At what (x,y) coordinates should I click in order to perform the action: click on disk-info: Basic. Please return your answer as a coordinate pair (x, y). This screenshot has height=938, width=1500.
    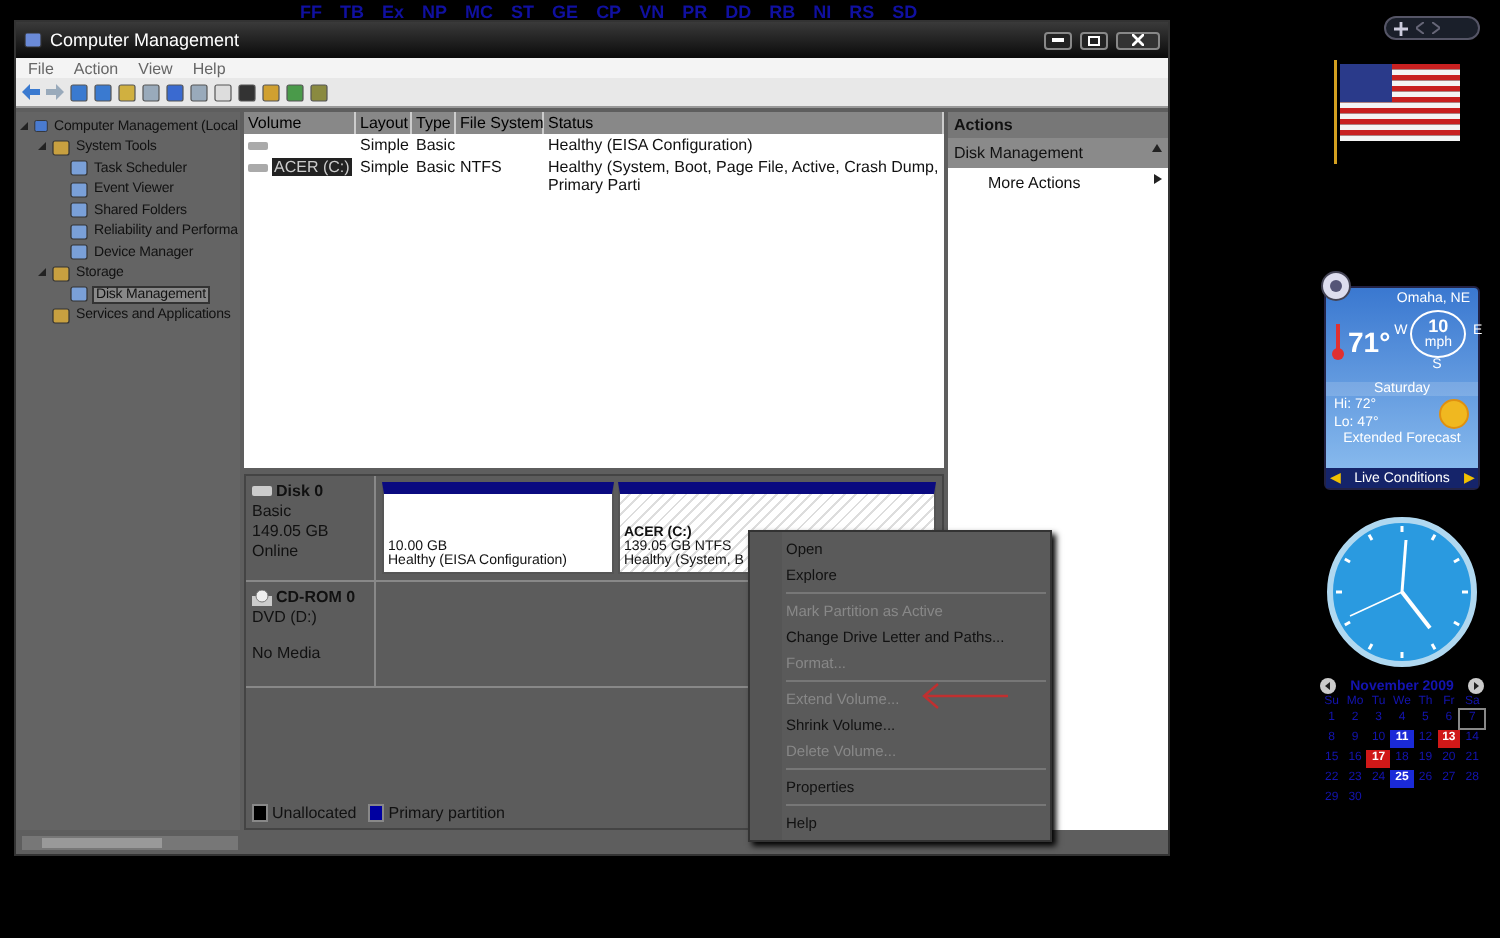
    Looking at the image, I should click on (273, 511).